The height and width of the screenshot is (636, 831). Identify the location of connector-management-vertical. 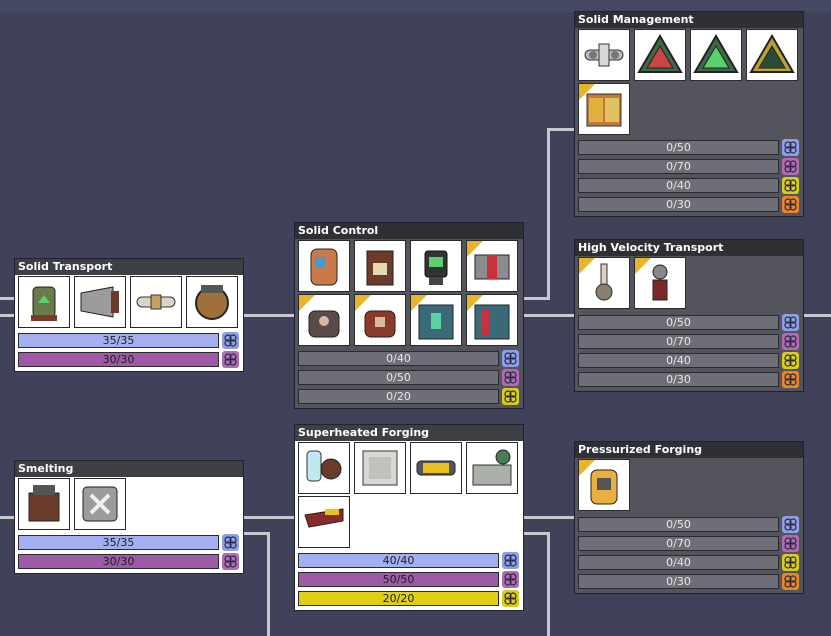
(548, 214).